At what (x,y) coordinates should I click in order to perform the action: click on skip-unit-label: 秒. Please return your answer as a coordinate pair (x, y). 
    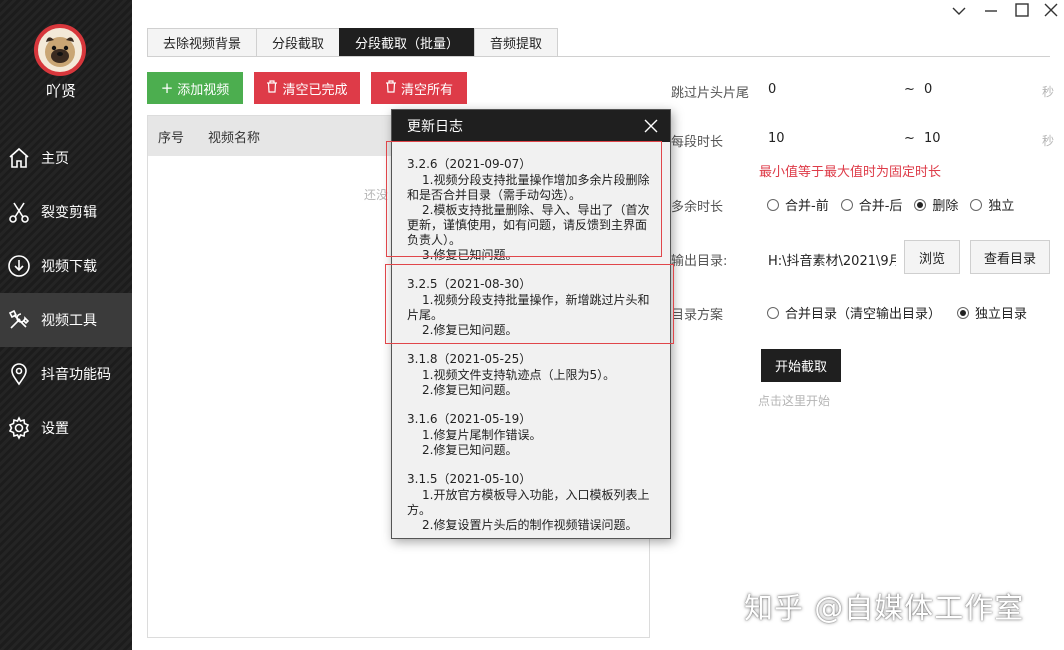
    Looking at the image, I should click on (1048, 92).